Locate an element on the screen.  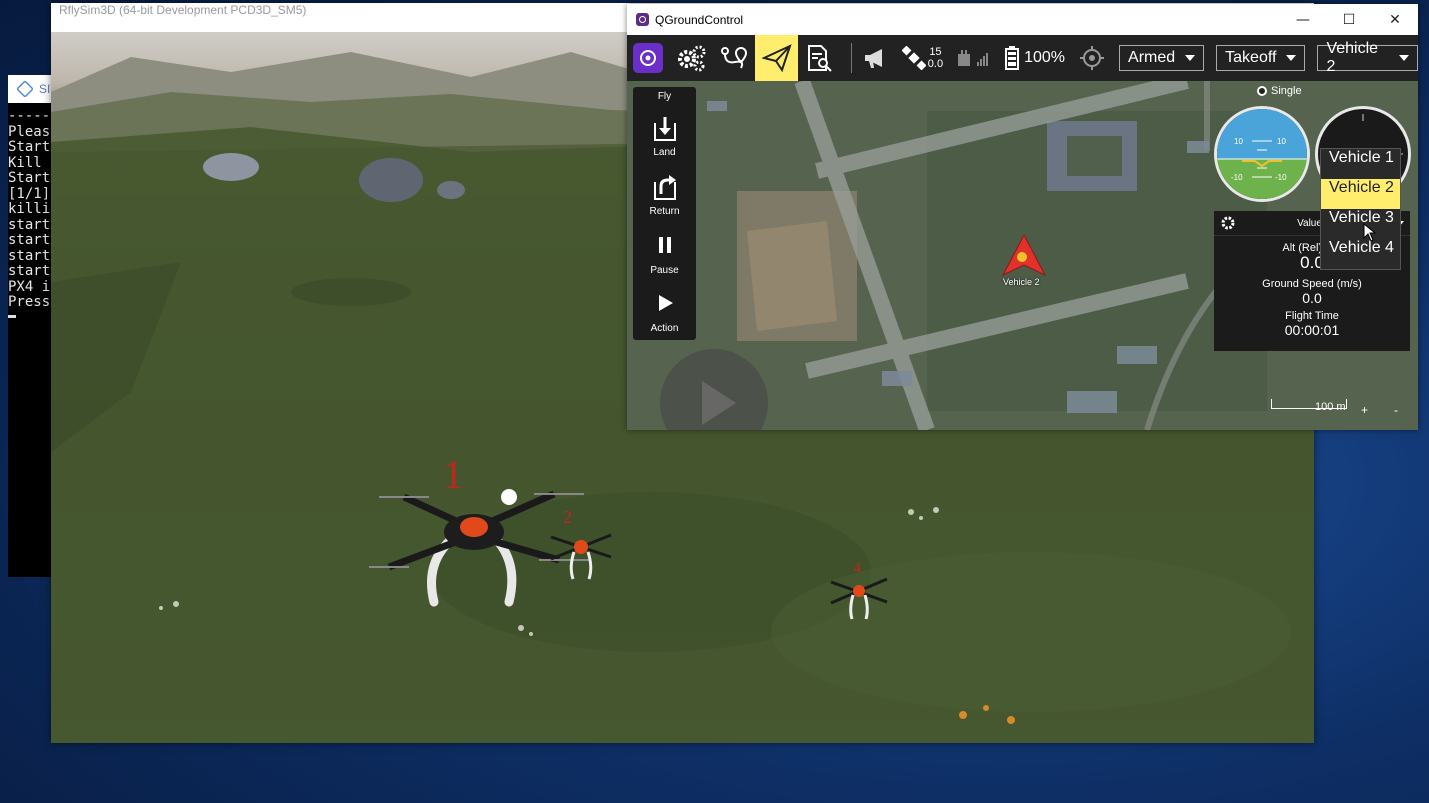
crosshair-icon is located at coordinates (1092, 58).